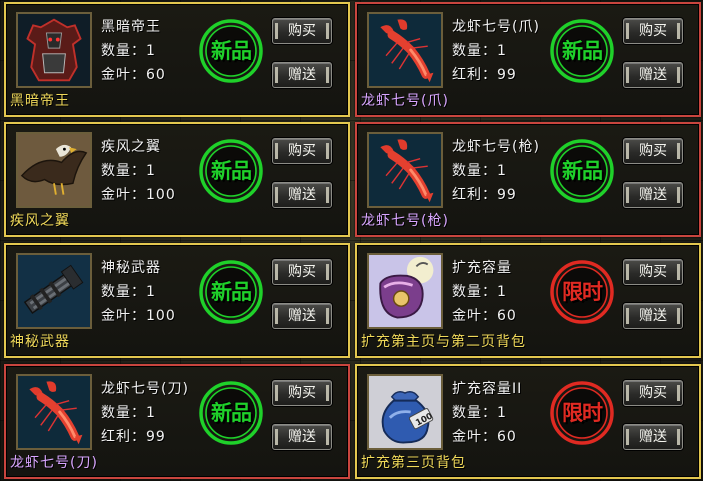 The height and width of the screenshot is (481, 703). Describe the element at coordinates (487, 389) in the screenshot. I see `item-name: 扩充容量II` at that location.